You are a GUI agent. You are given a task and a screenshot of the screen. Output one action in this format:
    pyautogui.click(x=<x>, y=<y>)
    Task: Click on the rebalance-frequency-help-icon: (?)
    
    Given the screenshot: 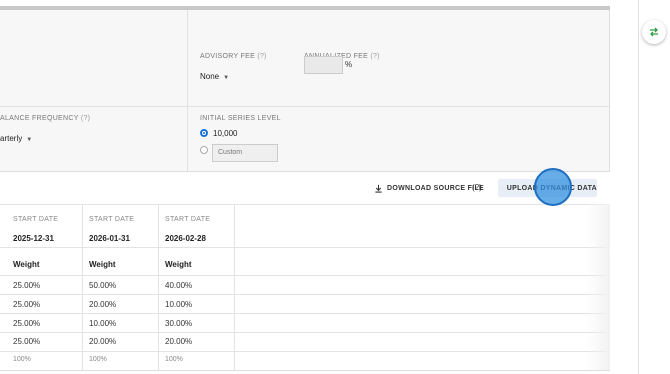 What is the action you would take?
    pyautogui.click(x=85, y=118)
    